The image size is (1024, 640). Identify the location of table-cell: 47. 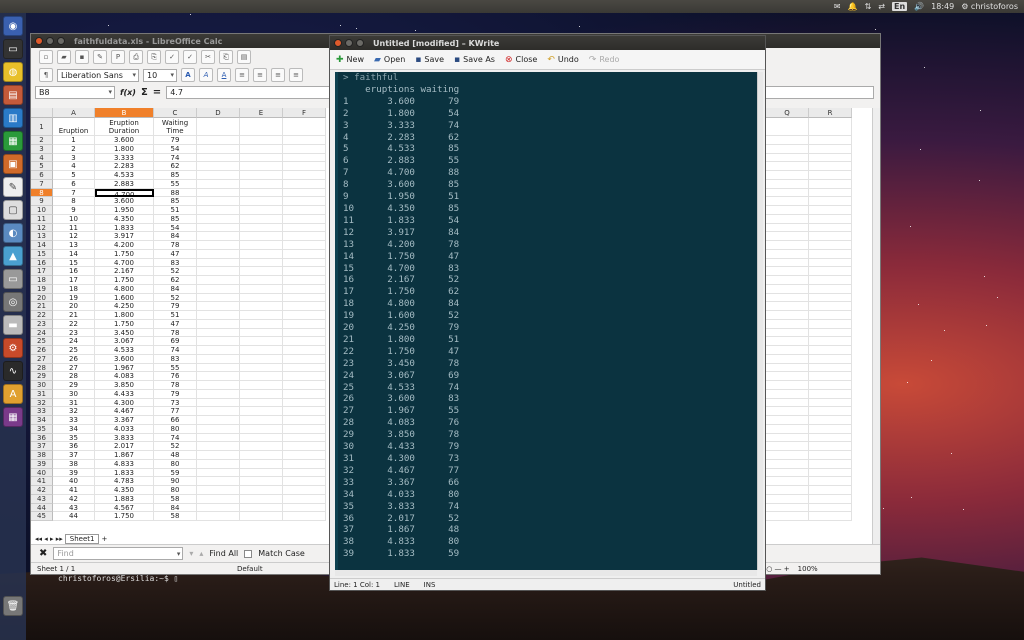
(175, 254).